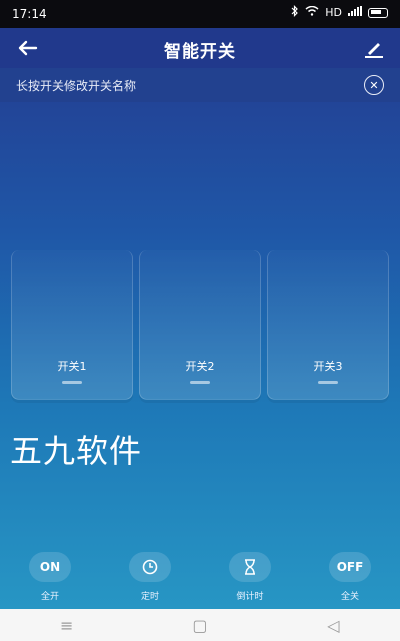 This screenshot has width=400, height=641. Describe the element at coordinates (49, 597) in the screenshot. I see `action-label: 全开` at that location.